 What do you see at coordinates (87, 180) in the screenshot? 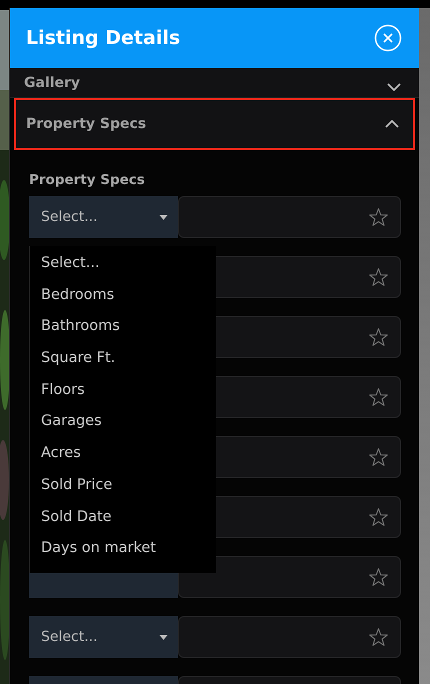
I see `section-label: Property Specs` at bounding box center [87, 180].